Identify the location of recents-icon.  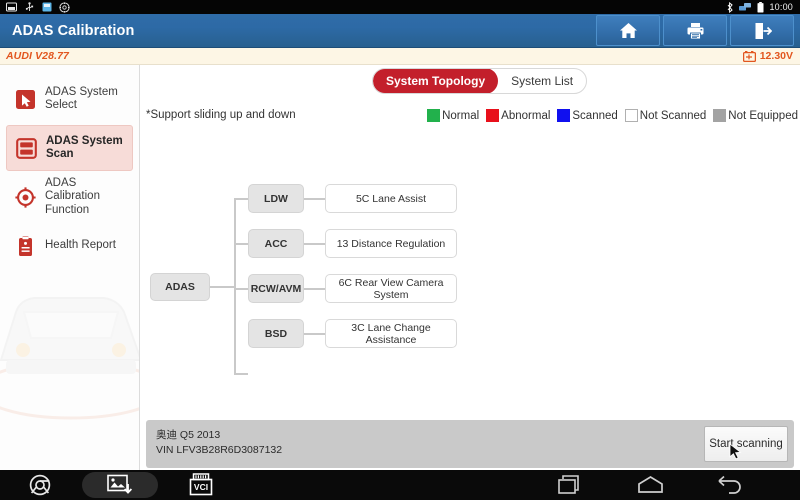
(568, 484).